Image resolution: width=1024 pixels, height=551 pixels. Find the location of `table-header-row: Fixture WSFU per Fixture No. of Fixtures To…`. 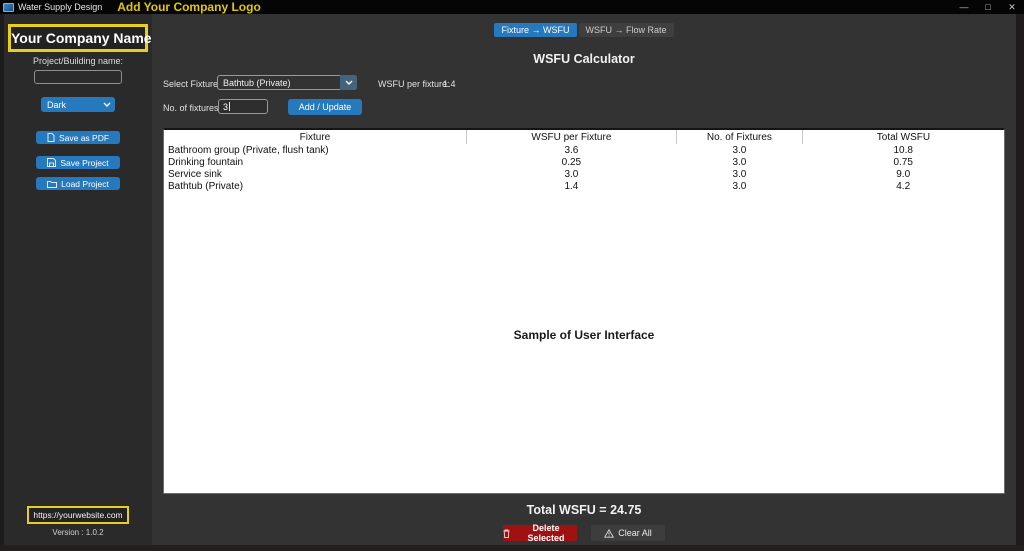

table-header-row: Fixture WSFU per Fixture No. of Fixtures To… is located at coordinates (584, 137).